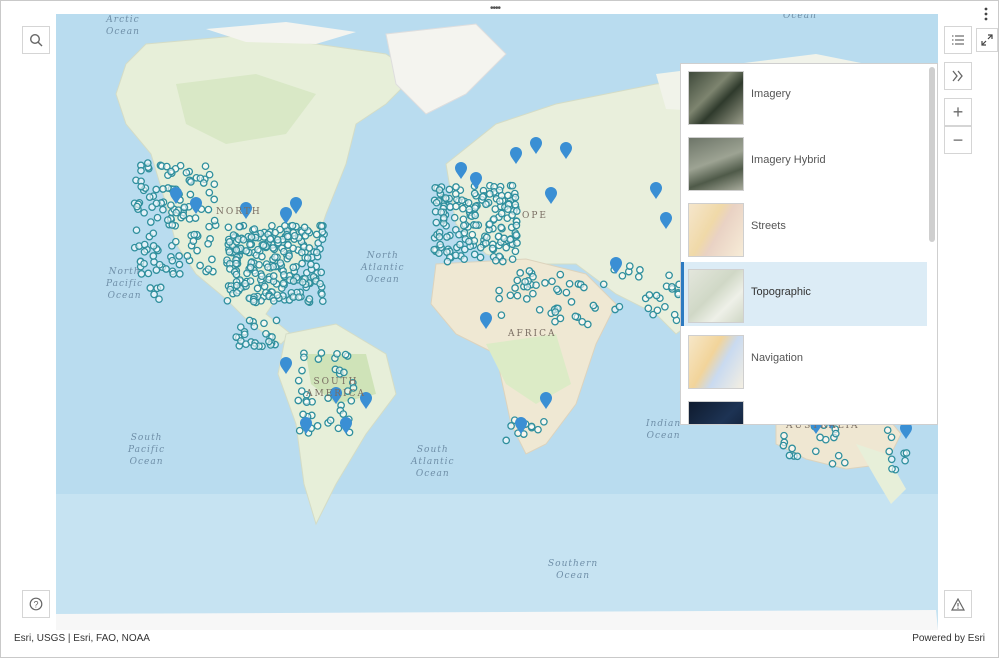  I want to click on basemap-item-streets: Streets, so click(804, 228).